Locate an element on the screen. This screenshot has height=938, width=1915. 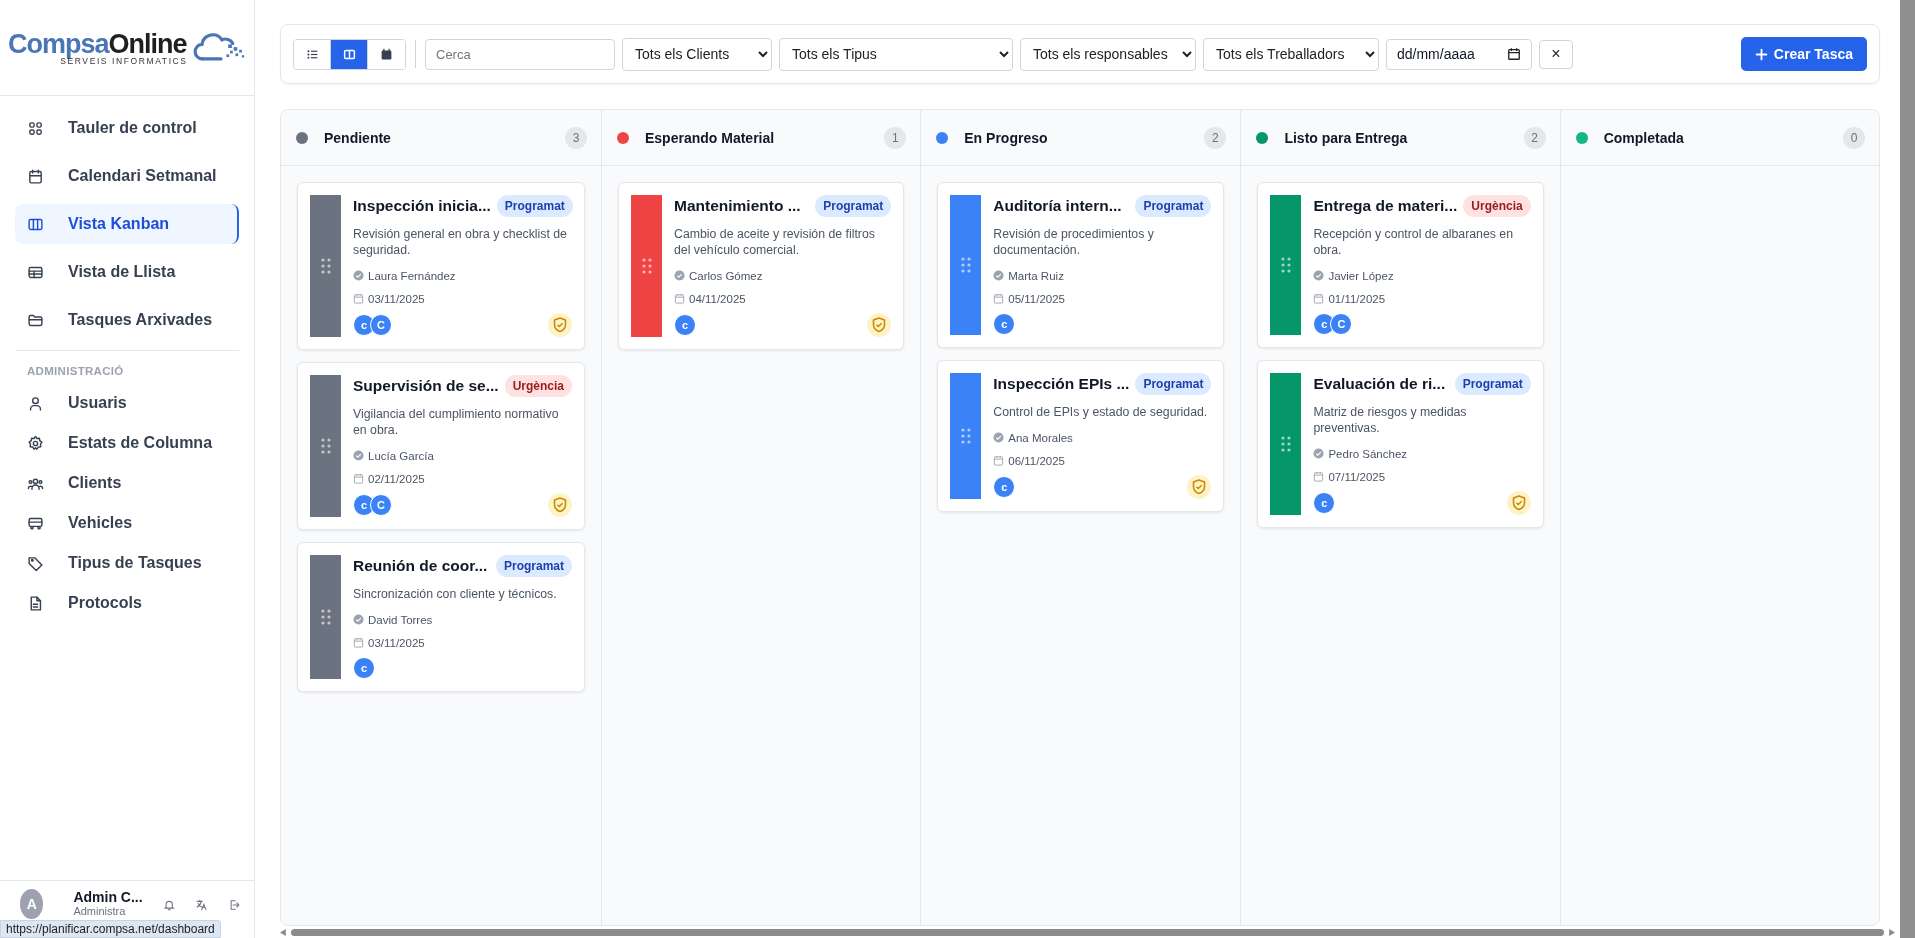
assignee-name: Laura Fernández is located at coordinates (412, 275).